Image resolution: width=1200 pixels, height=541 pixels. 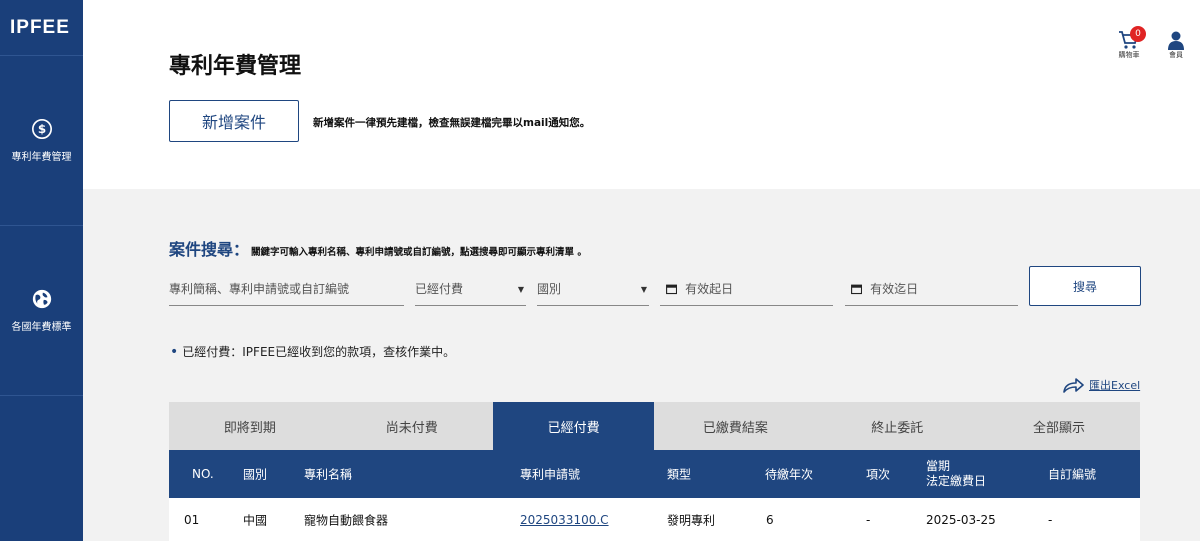 I want to click on export-excel-label: 匯出Excel, so click(x=1115, y=385).